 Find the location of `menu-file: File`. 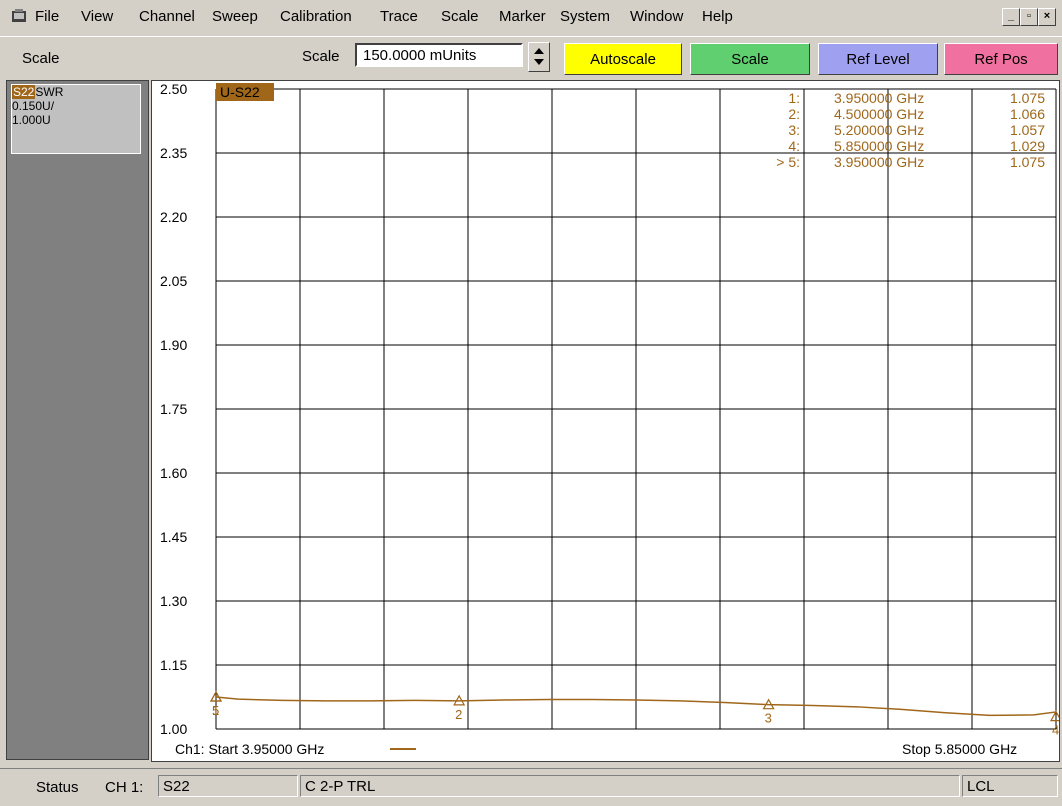

menu-file: File is located at coordinates (47, 16).